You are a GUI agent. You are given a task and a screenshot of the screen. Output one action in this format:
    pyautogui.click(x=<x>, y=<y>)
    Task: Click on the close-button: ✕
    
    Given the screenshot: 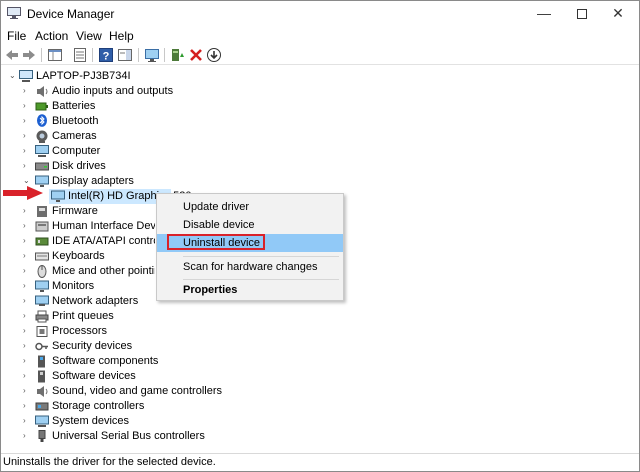 What is the action you would take?
    pyautogui.click(x=617, y=14)
    